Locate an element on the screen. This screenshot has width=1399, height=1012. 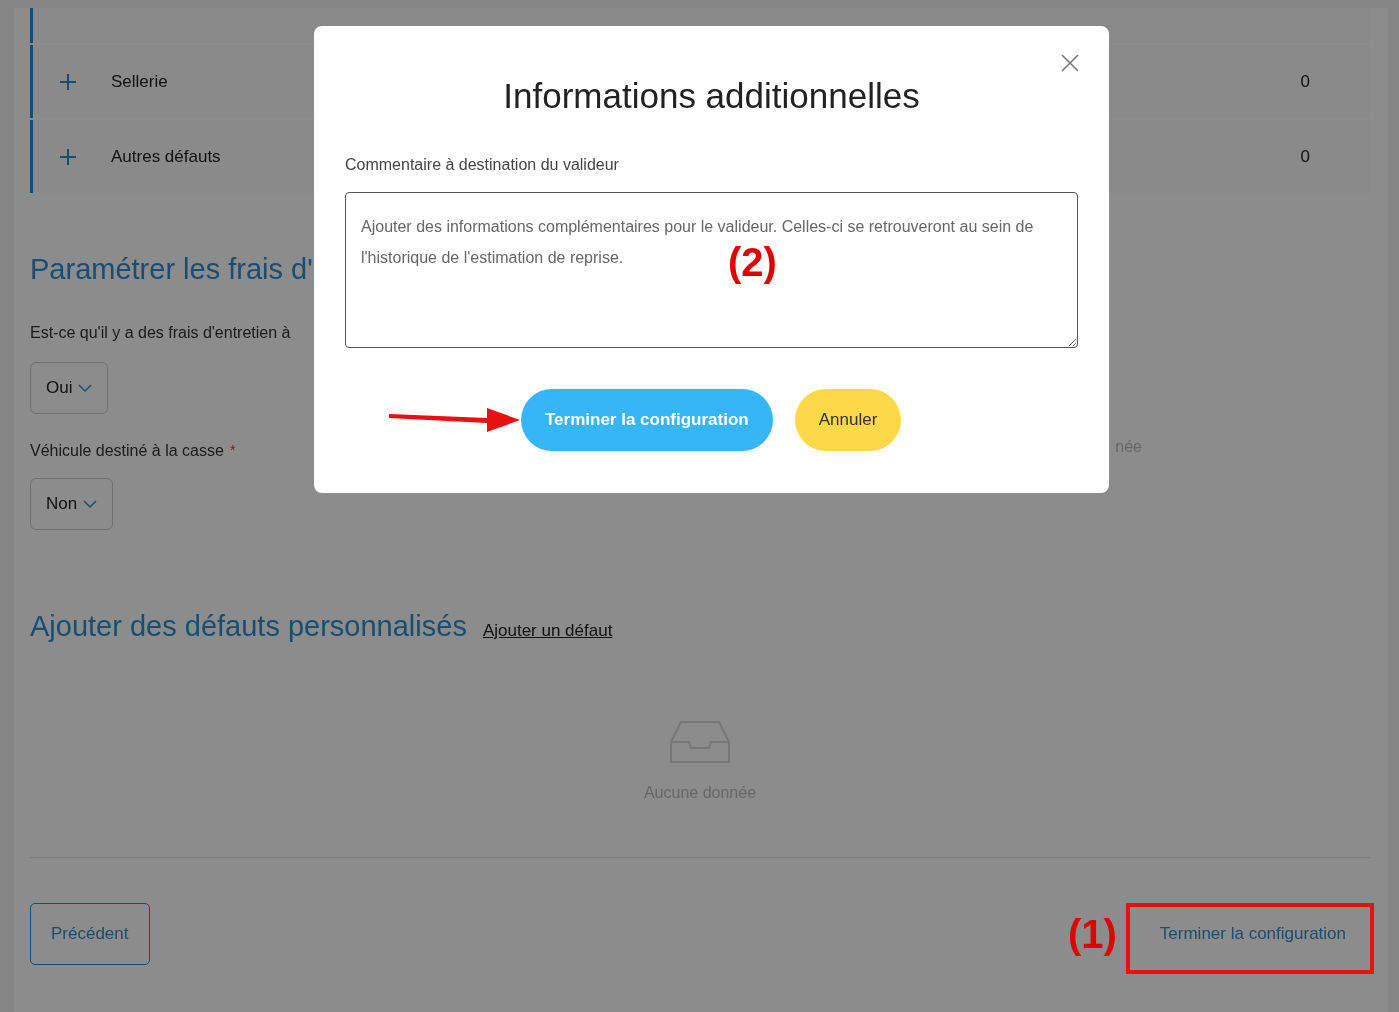
row-label: Autres défauts is located at coordinates (166, 156).